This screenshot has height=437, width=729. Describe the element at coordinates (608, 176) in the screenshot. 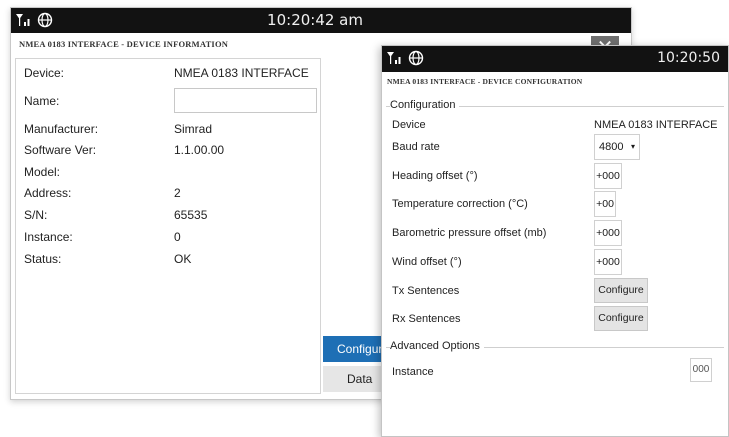

I see `heading-offset-field: +000` at that location.